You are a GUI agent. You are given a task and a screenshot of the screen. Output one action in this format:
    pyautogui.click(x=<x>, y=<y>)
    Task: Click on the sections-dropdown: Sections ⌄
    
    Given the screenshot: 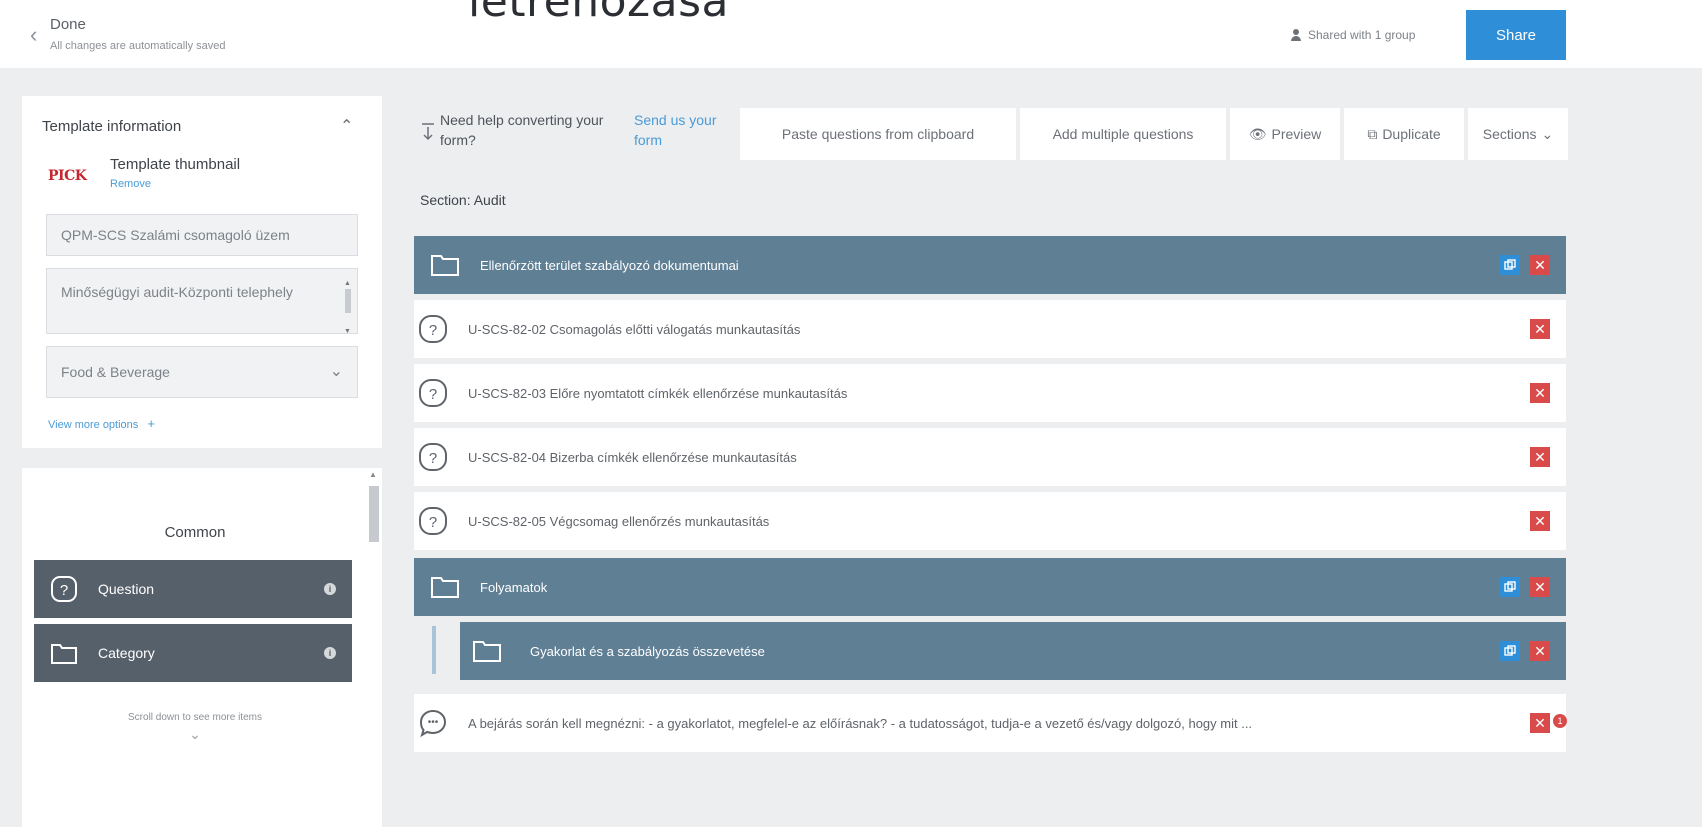 What is the action you would take?
    pyautogui.click(x=1518, y=134)
    